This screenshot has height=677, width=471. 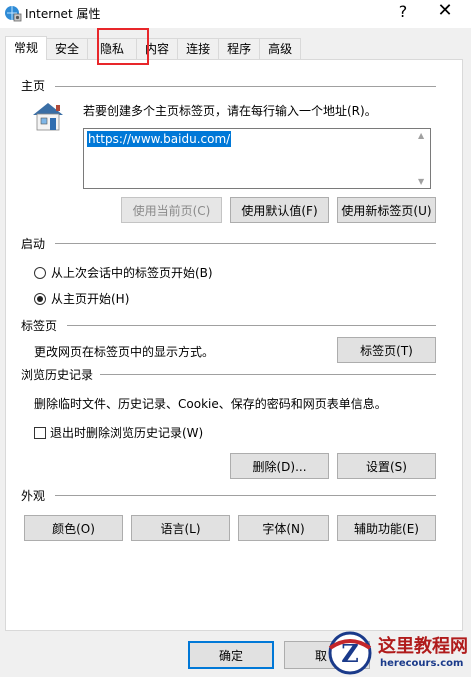 I want to click on radio-homepage: 从主页开始(H), so click(x=81, y=298).